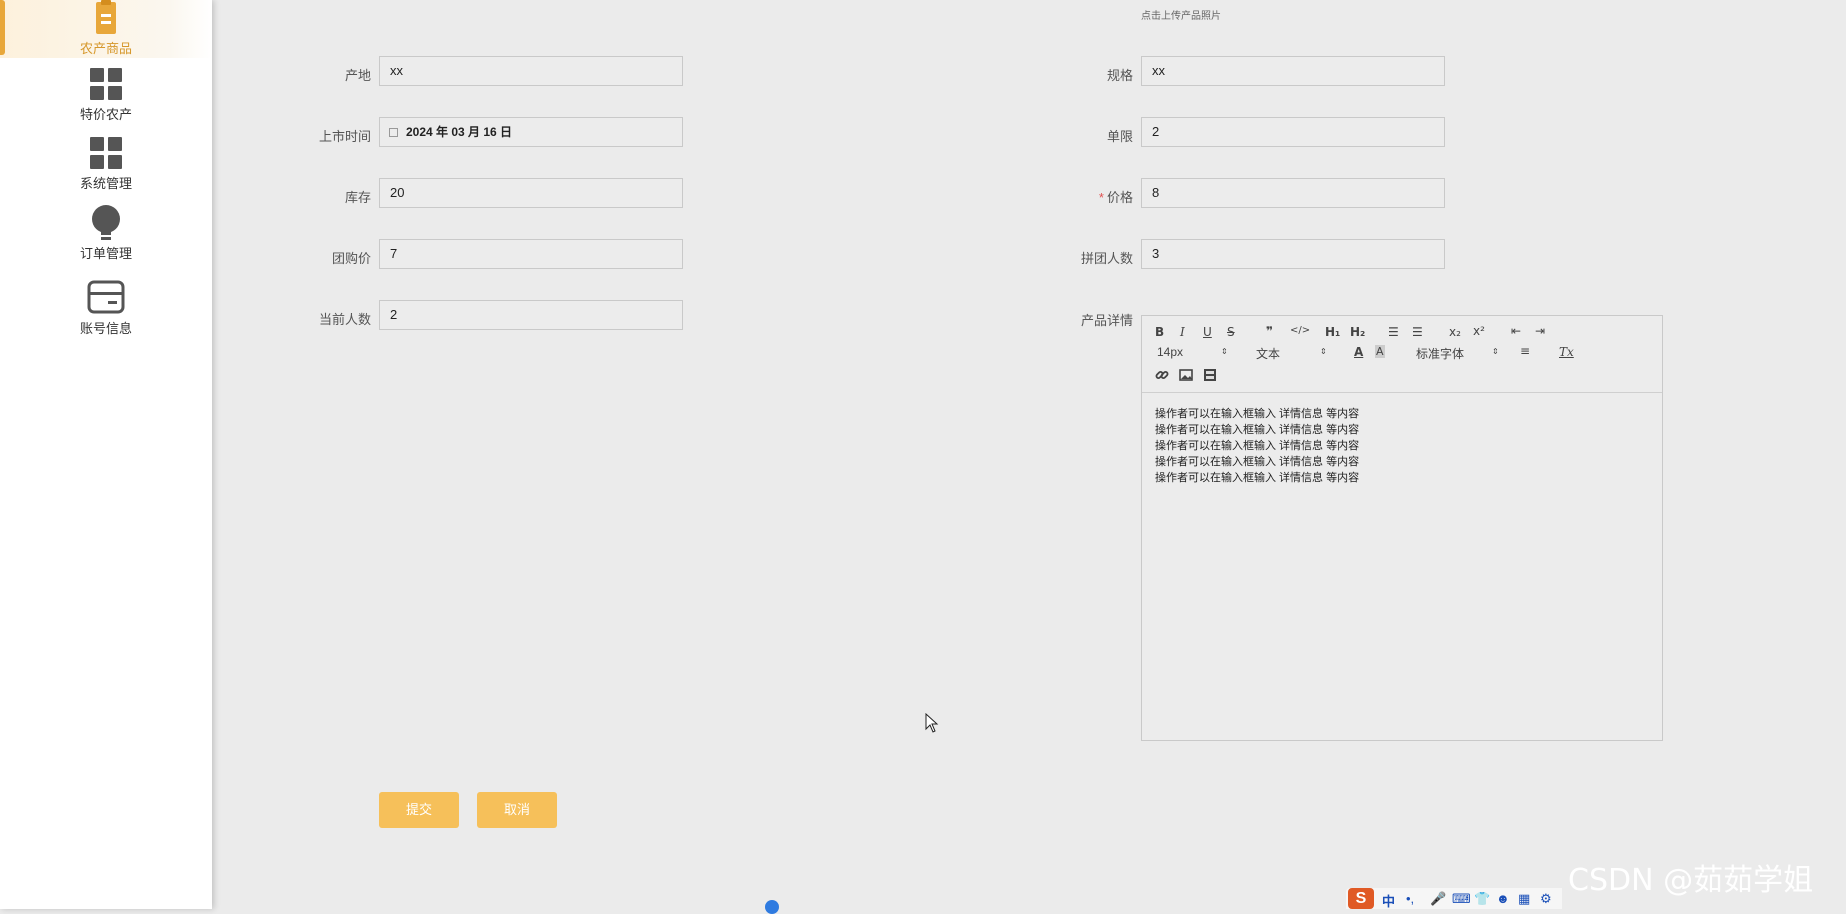 This screenshot has width=1846, height=914. I want to click on sidebar-item-agri-products: 农产商品, so click(106, 29).